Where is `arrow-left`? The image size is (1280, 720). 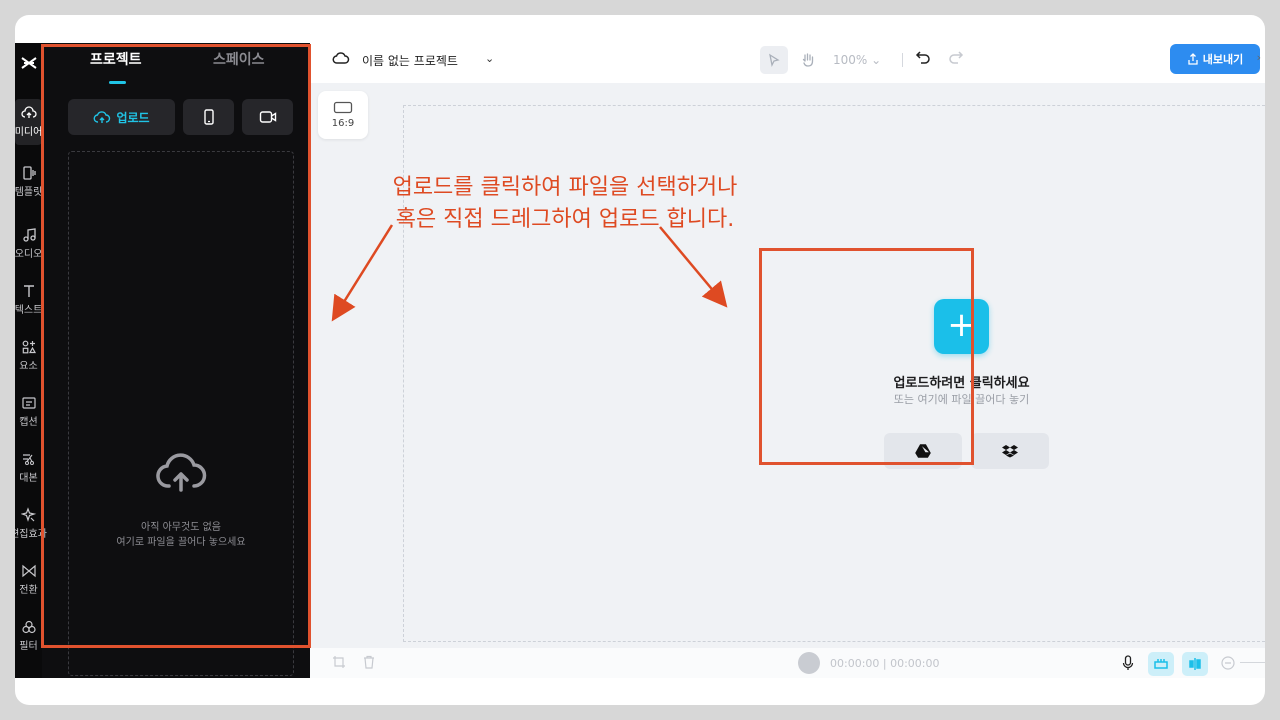
arrow-left is located at coordinates (362, 273).